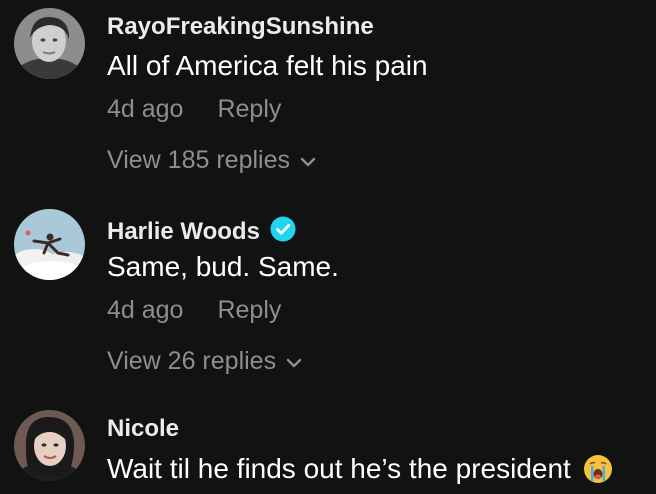  What do you see at coordinates (192, 361) in the screenshot?
I see `view-replies-label: View 26 replies` at bounding box center [192, 361].